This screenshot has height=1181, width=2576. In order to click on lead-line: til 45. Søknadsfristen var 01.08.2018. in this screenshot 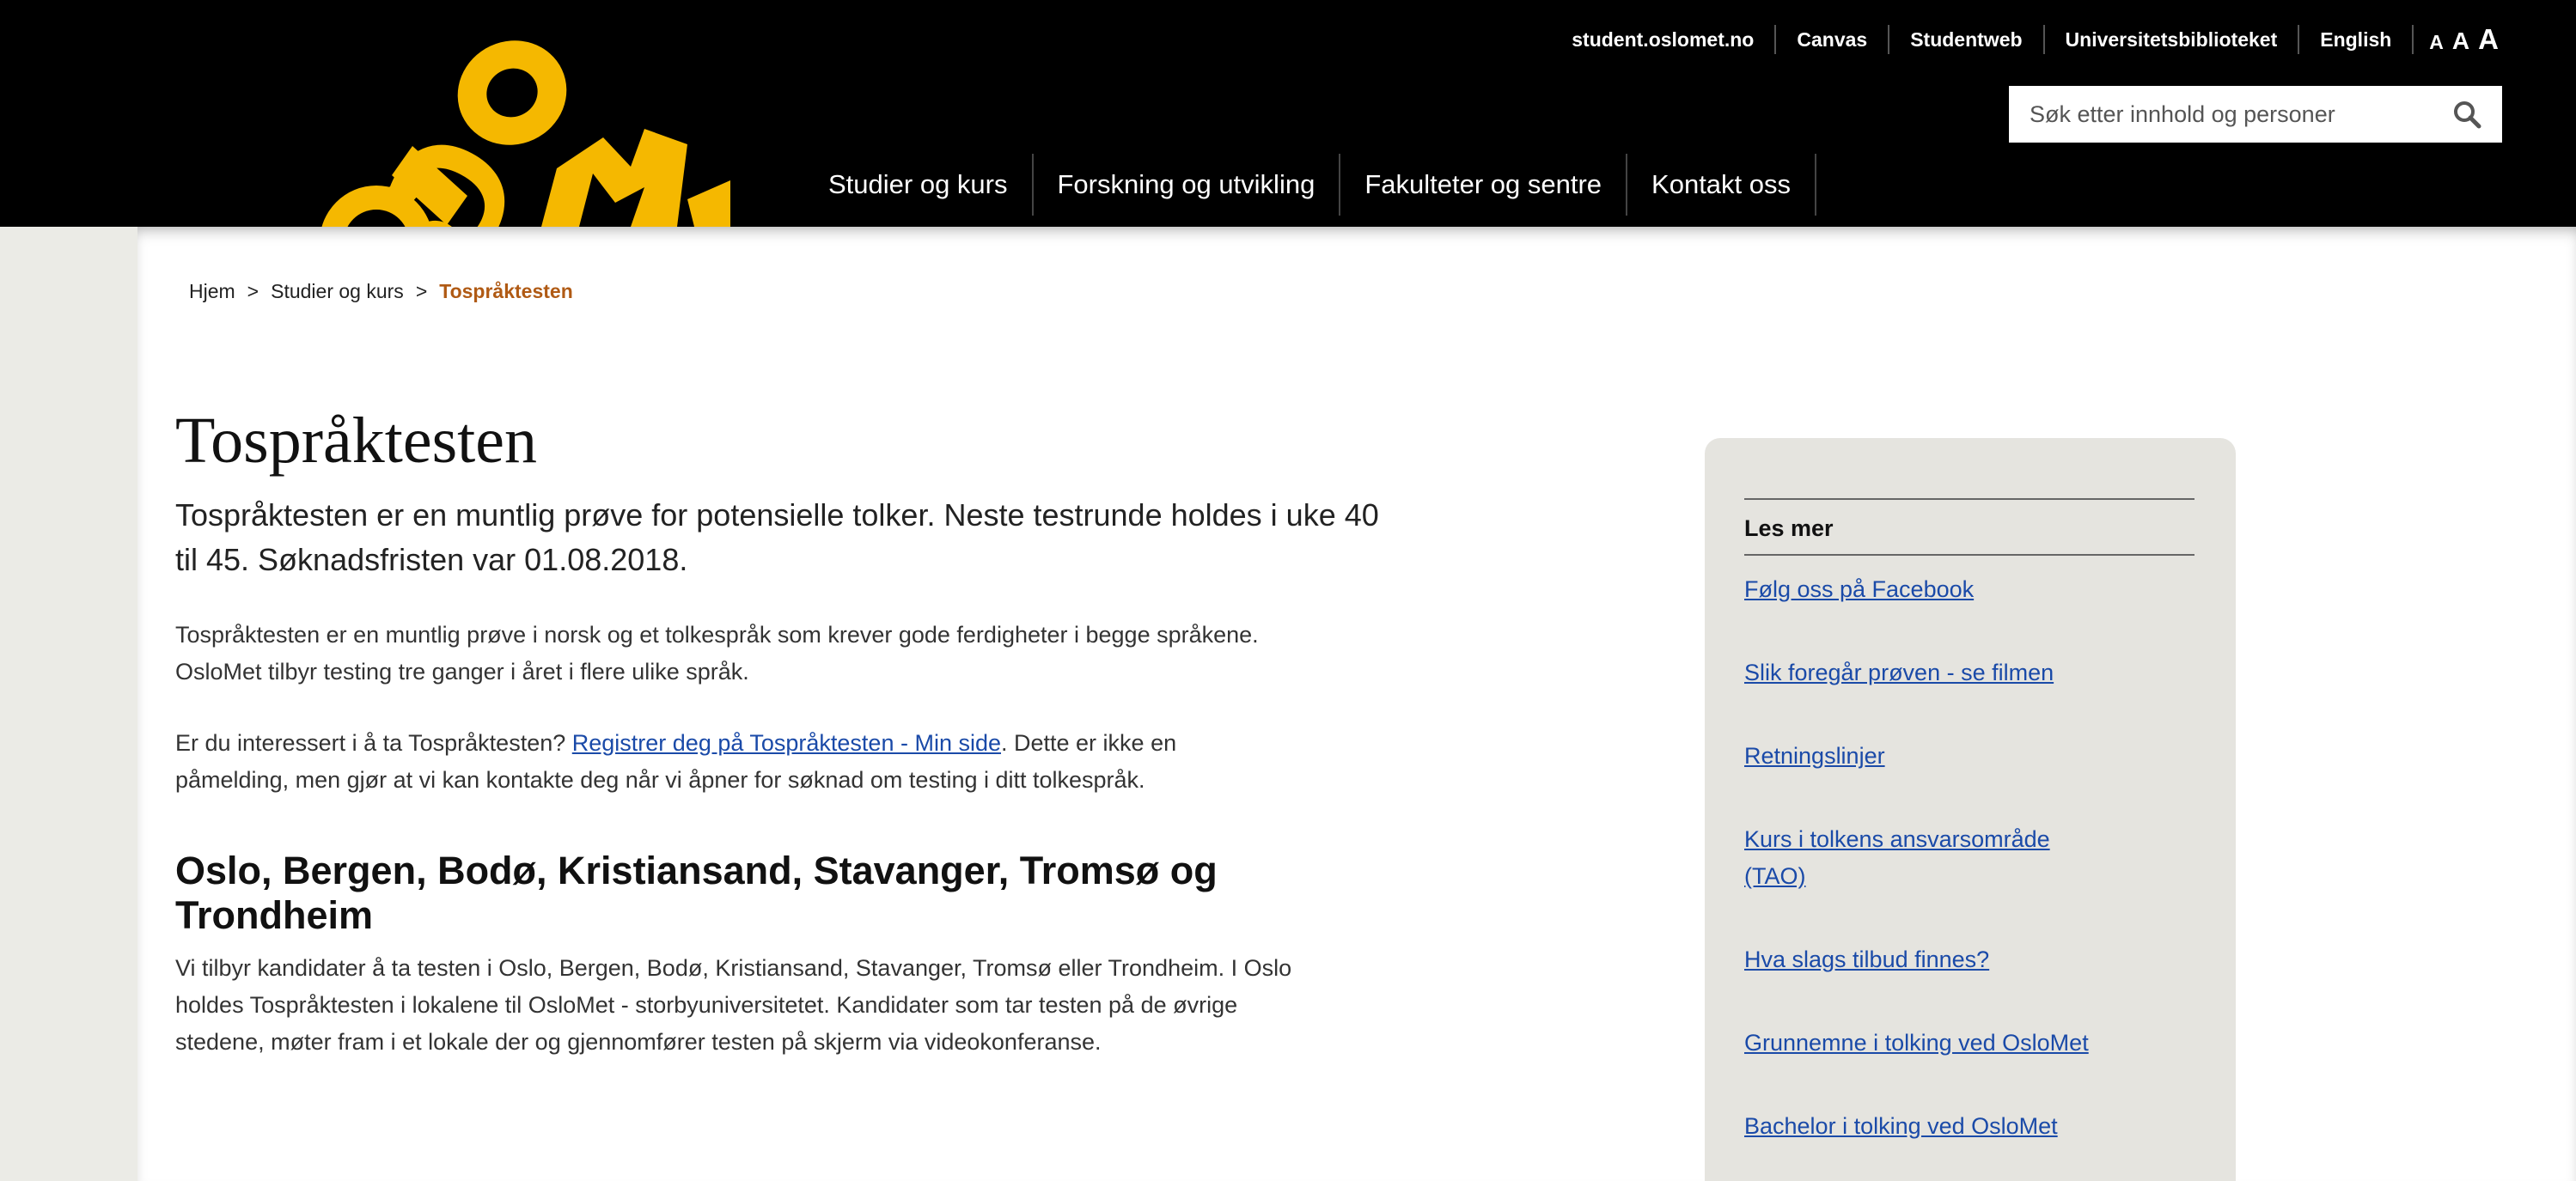, I will do `click(431, 559)`.